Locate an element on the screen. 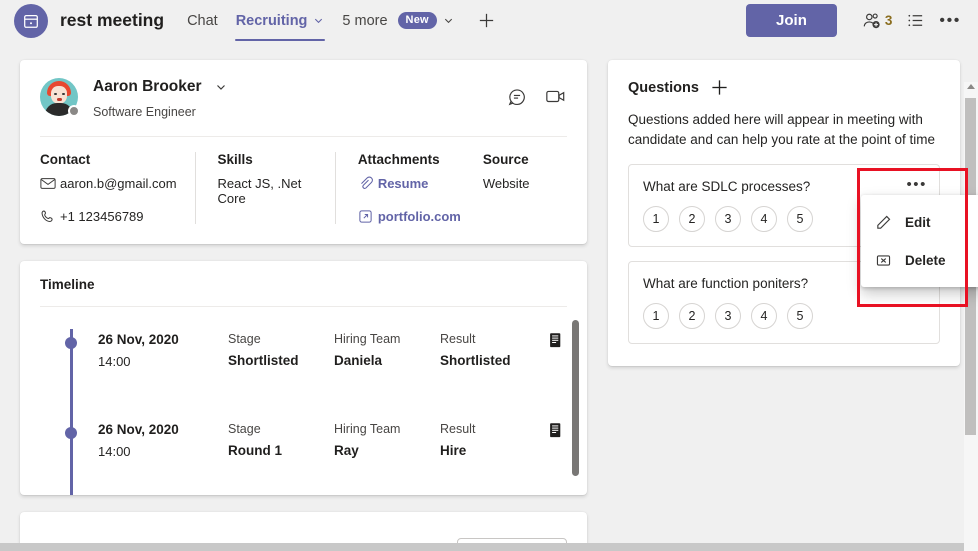 The height and width of the screenshot is (551, 978). delete-box-icon is located at coordinates (890, 260).